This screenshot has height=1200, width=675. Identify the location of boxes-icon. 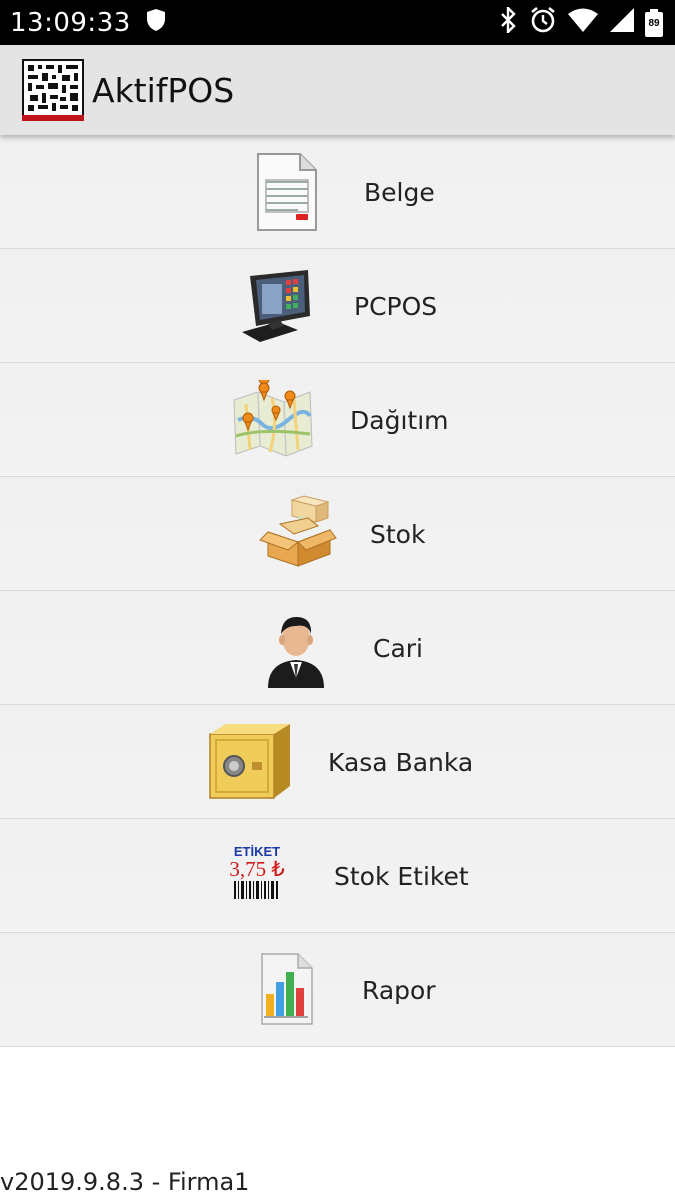
(298, 534).